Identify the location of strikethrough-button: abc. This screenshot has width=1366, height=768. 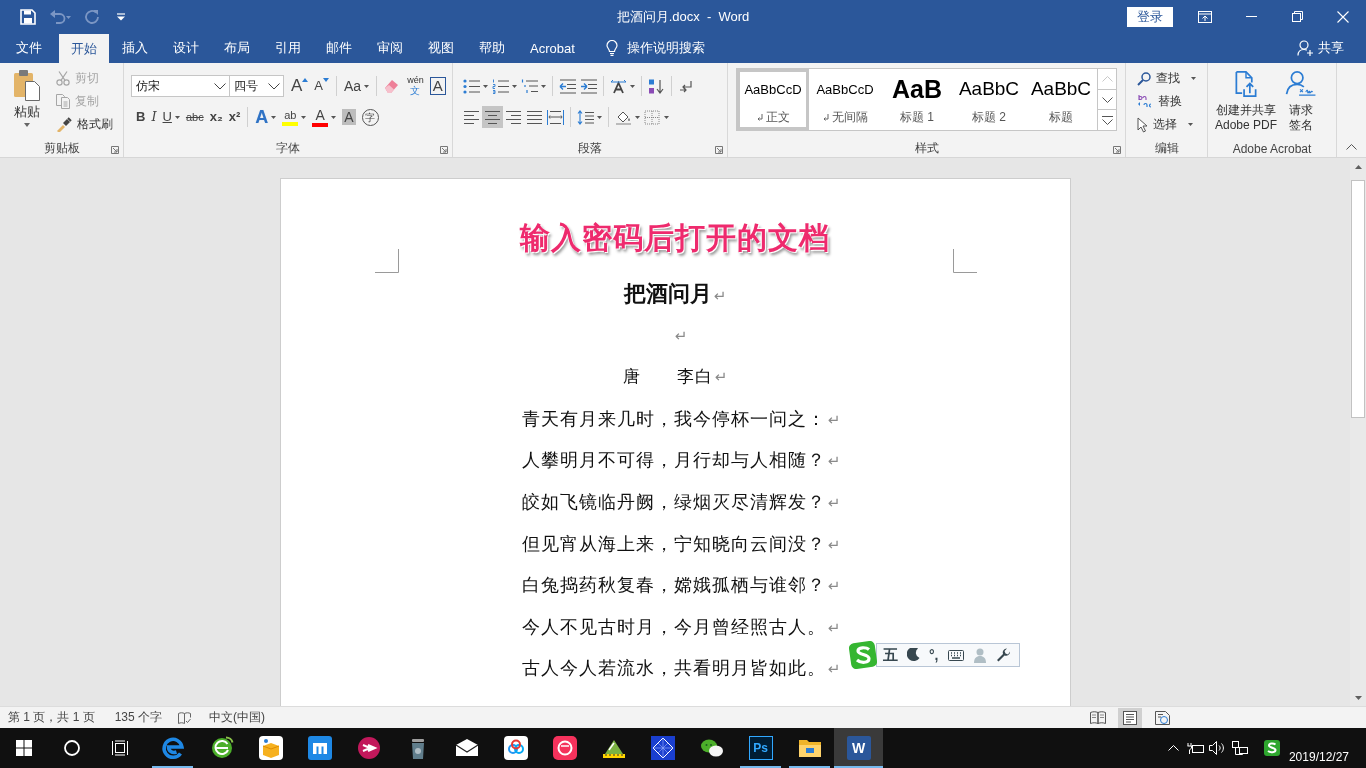
(194, 117).